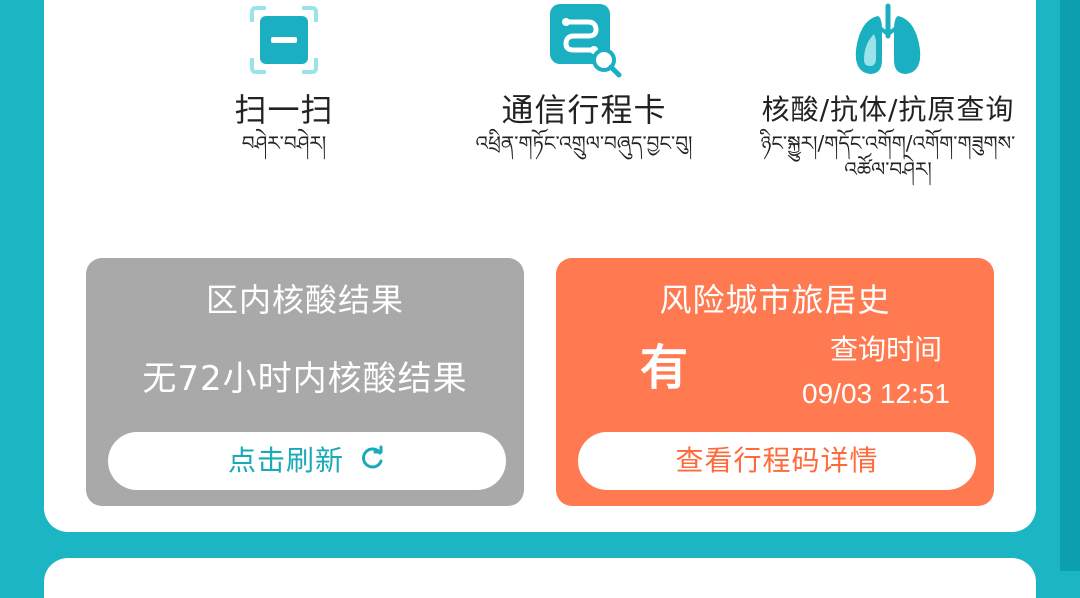 The image size is (1080, 598). I want to click on test-query-label: 核酸/抗体/抗原查询, so click(888, 109).